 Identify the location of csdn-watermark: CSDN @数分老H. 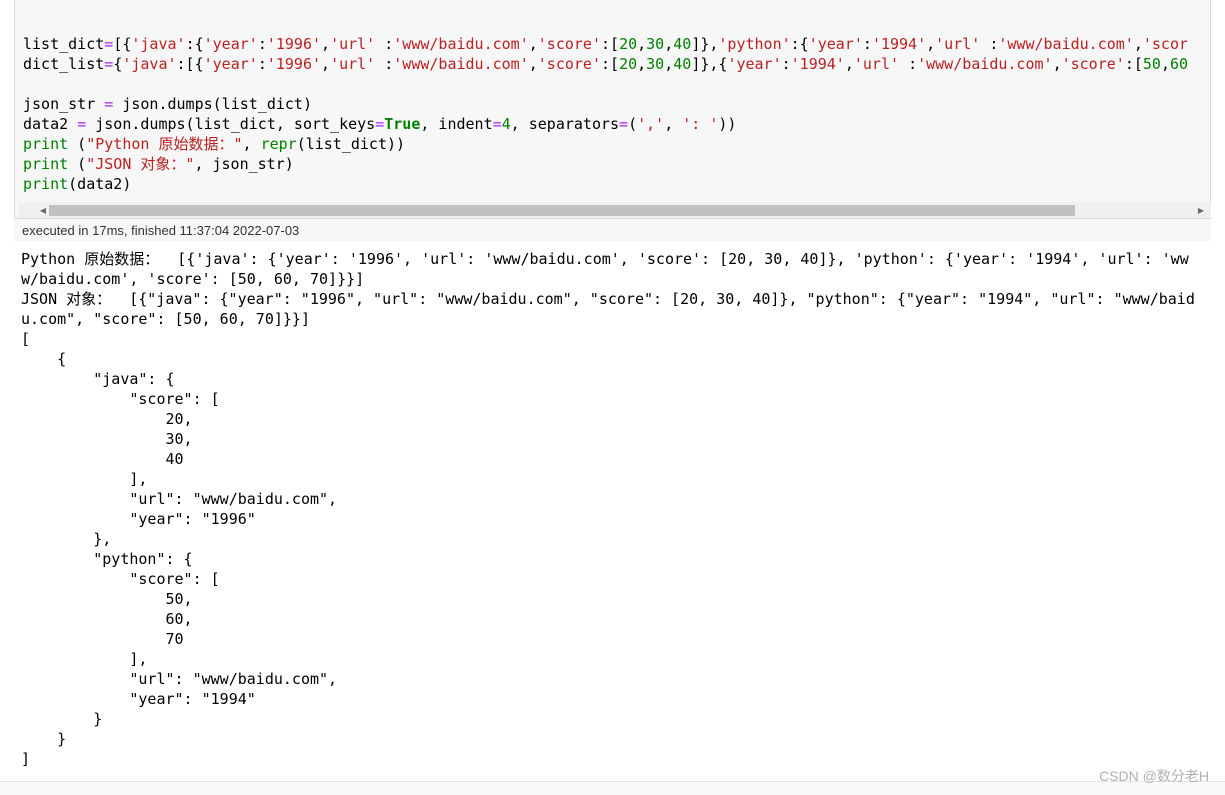
(1154, 776).